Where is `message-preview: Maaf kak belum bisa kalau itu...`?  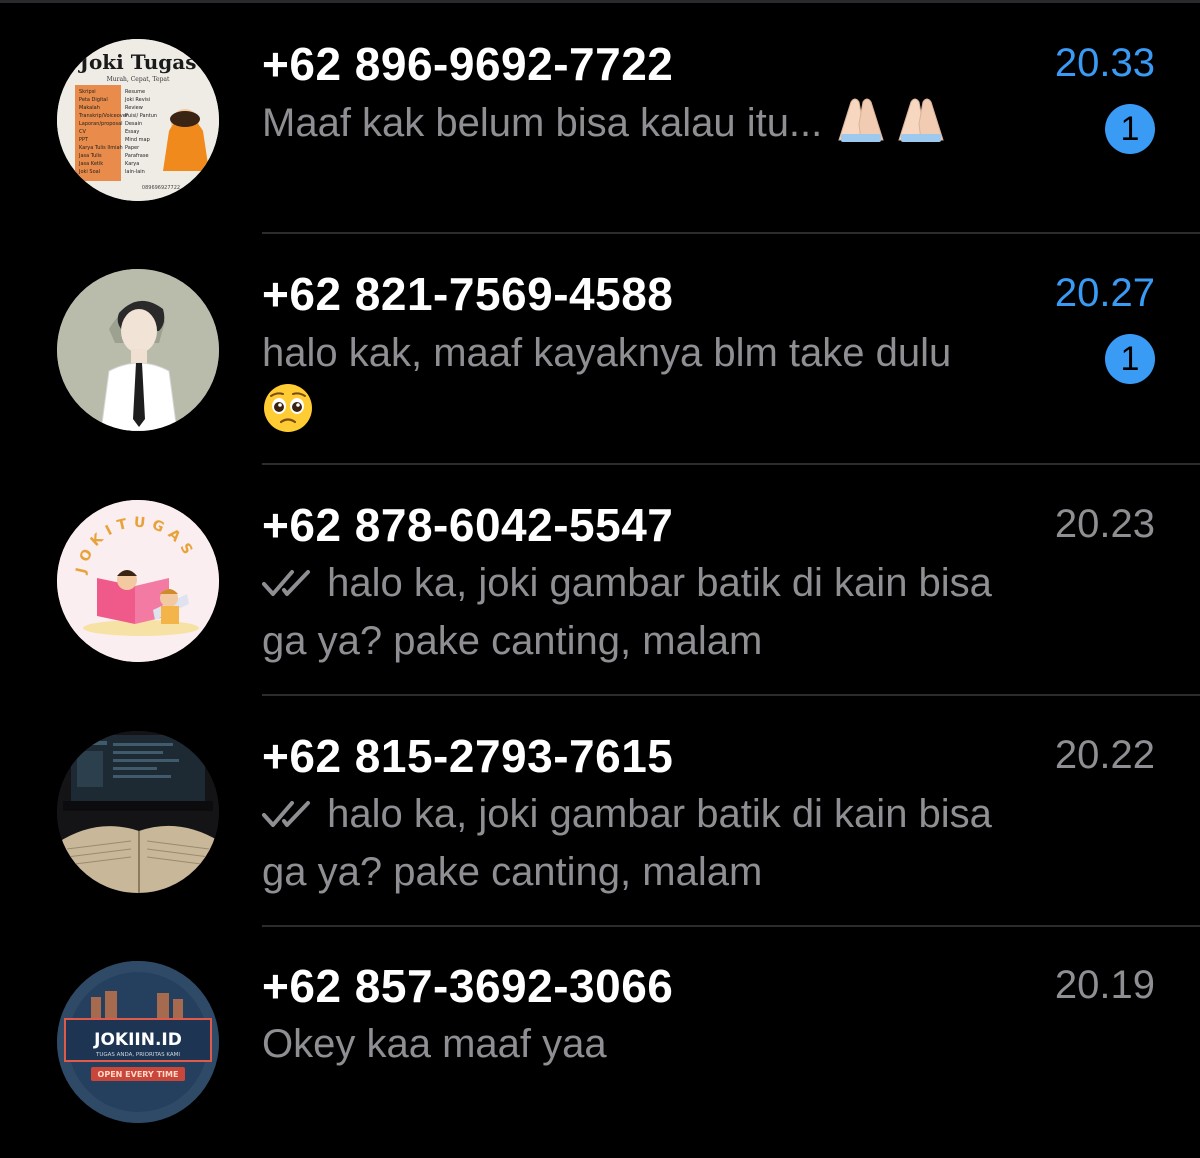
message-preview: Maaf kak belum bisa kalau itu... is located at coordinates (647, 127).